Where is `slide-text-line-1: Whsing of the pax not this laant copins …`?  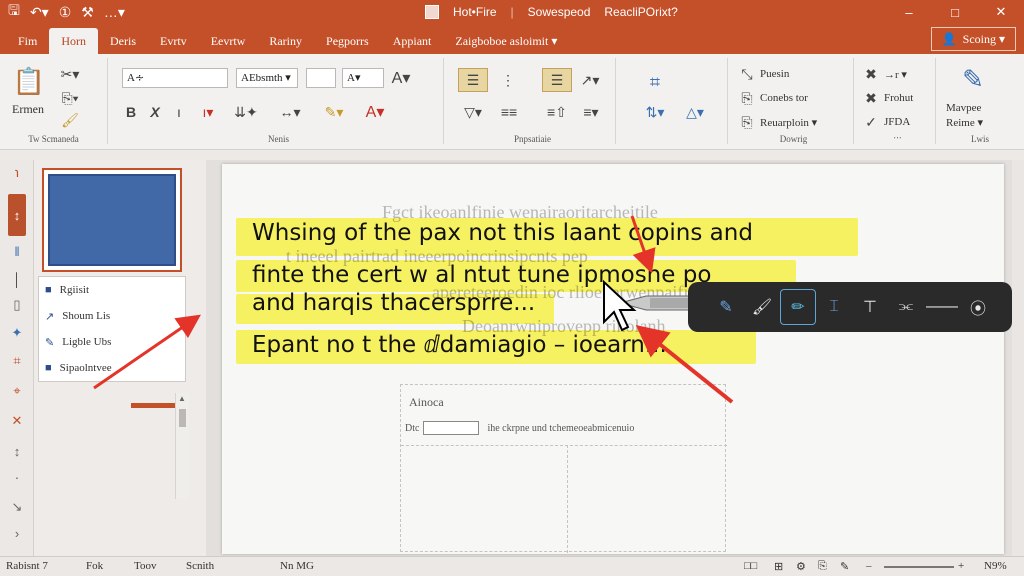
slide-text-line-1: Whsing of the pax not this laant copins … is located at coordinates (502, 233).